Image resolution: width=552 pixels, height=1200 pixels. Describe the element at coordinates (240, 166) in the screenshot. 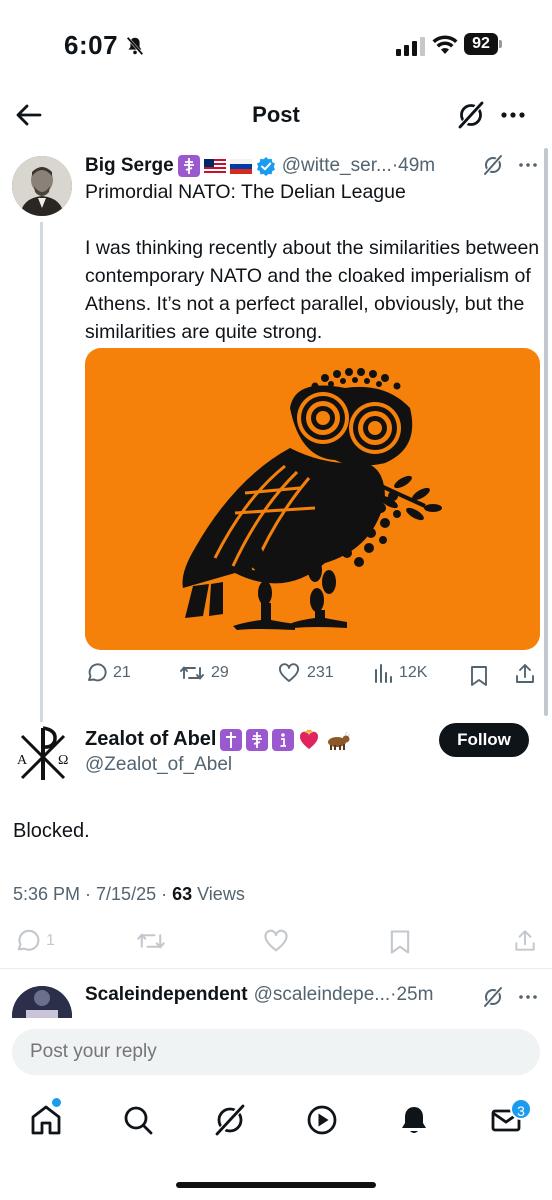

I see `russia-flag-emoji-icon` at that location.